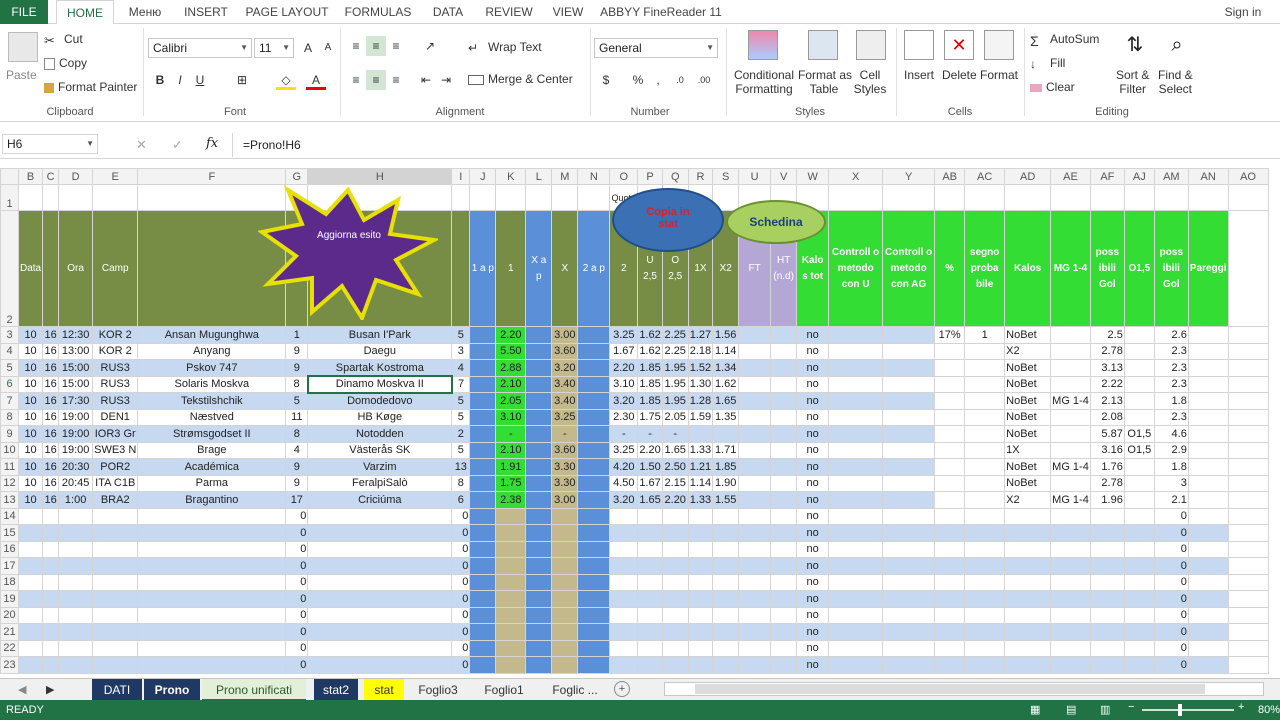 Image resolution: width=1280 pixels, height=720 pixels. Describe the element at coordinates (726, 335) in the screenshot. I see `cell-s: 1.56` at that location.